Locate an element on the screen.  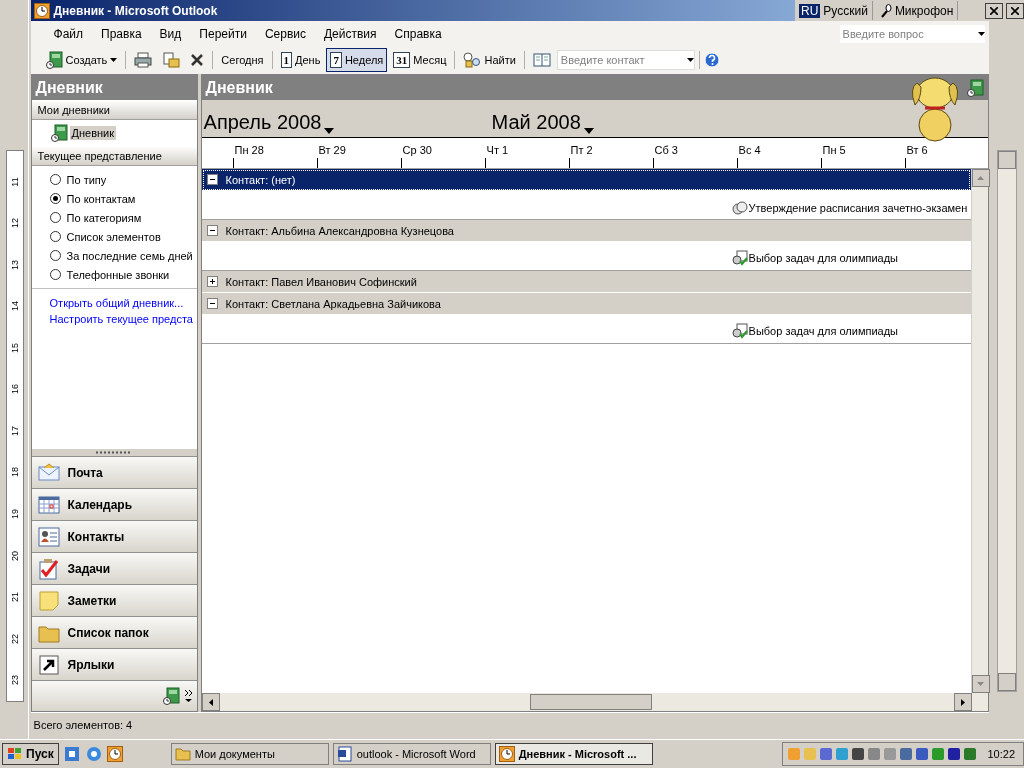
view-option-label: Телефонные звонки is located at coordinates (118, 274).